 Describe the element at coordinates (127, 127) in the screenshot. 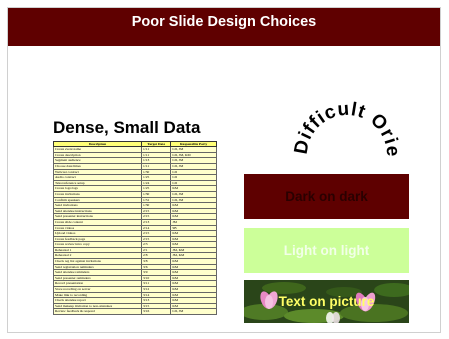

I see `dense-data-heading: Dense, Small Data` at that location.